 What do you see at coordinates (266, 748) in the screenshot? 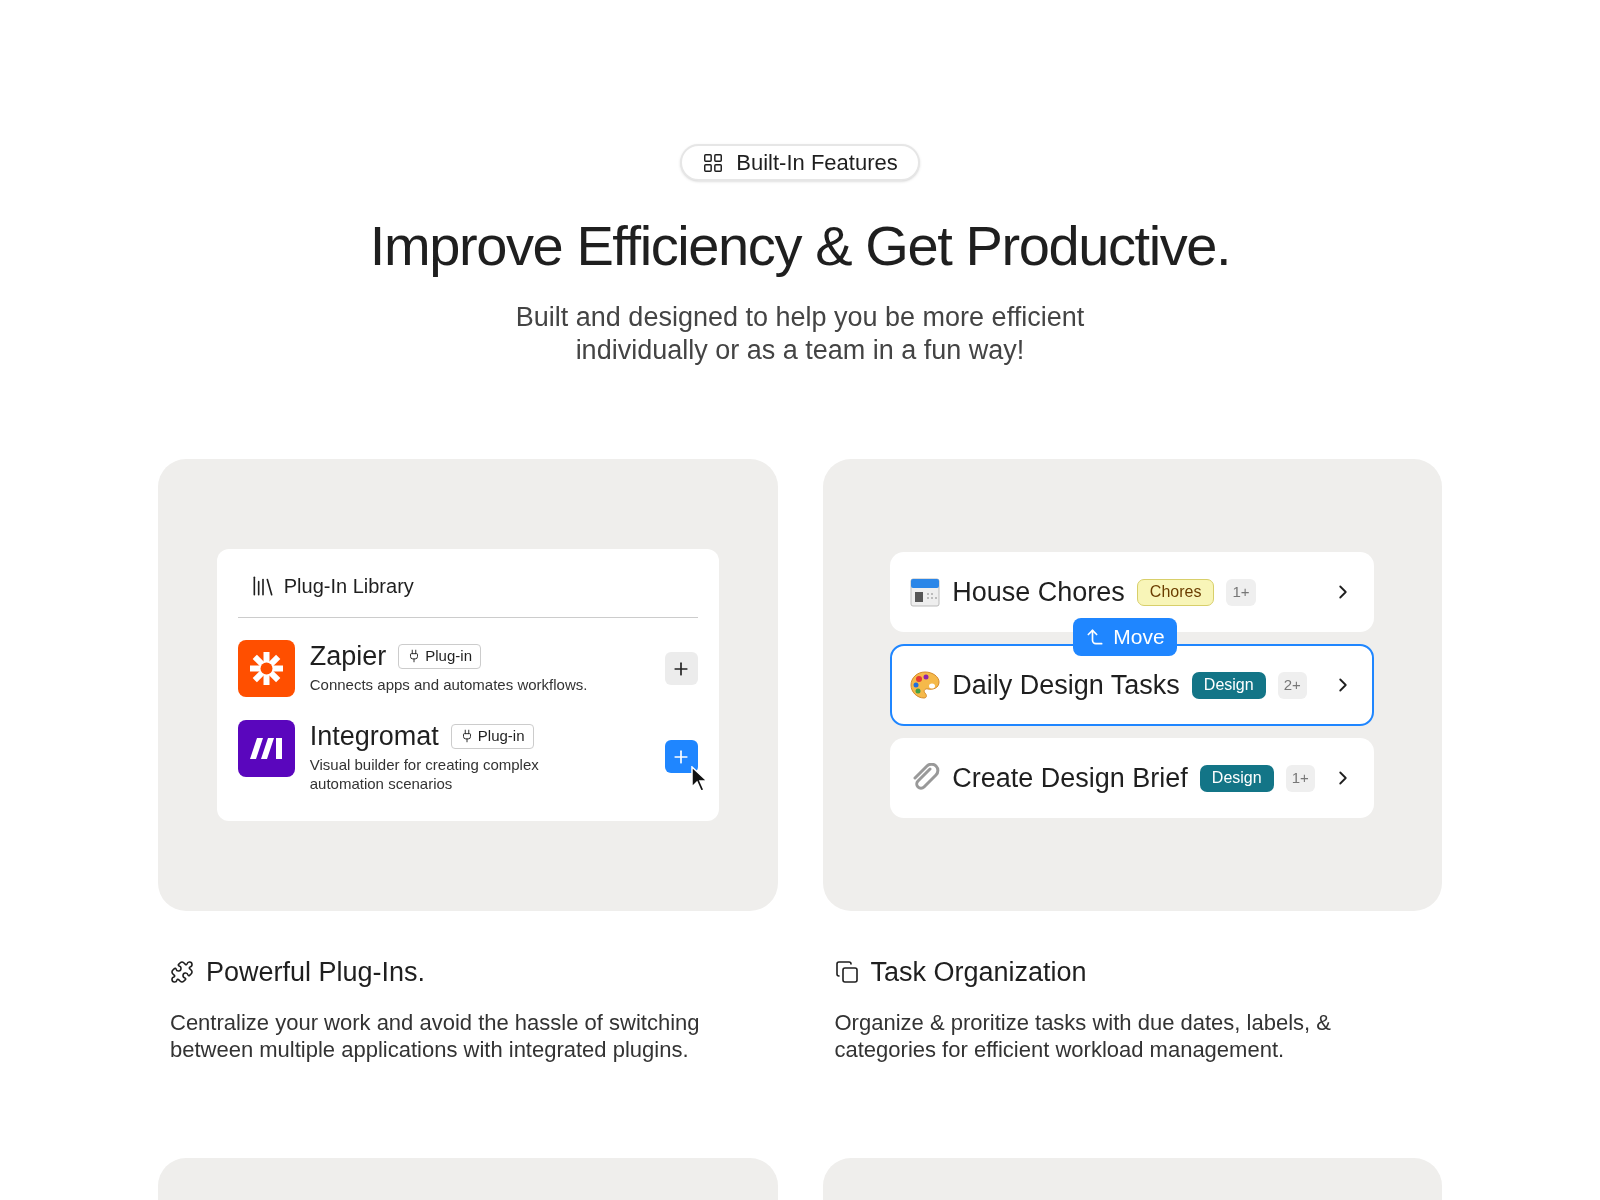
I see `slanted-bars-logo-icon` at bounding box center [266, 748].